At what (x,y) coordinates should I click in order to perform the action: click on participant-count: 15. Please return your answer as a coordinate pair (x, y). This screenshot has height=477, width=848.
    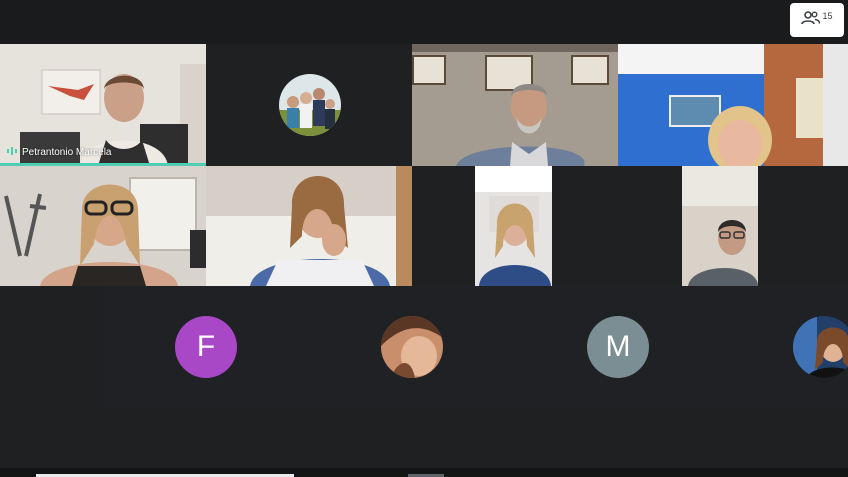
    Looking at the image, I should click on (827, 16).